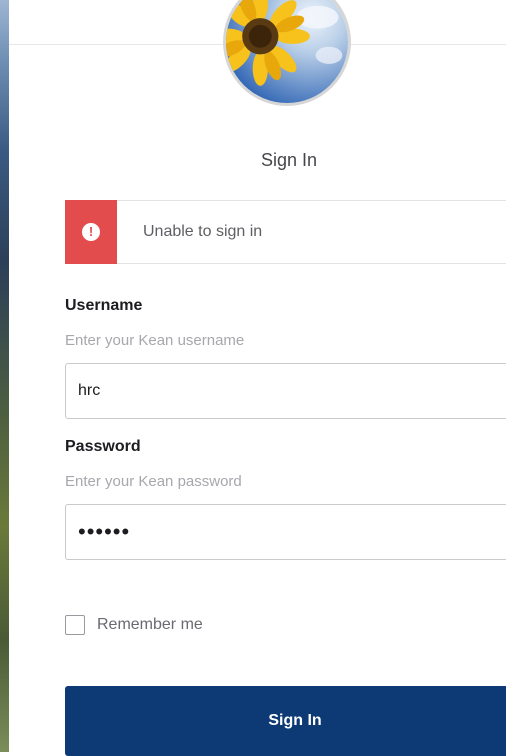 Image resolution: width=506 pixels, height=756 pixels. I want to click on background-photo-edge, so click(4, 376).